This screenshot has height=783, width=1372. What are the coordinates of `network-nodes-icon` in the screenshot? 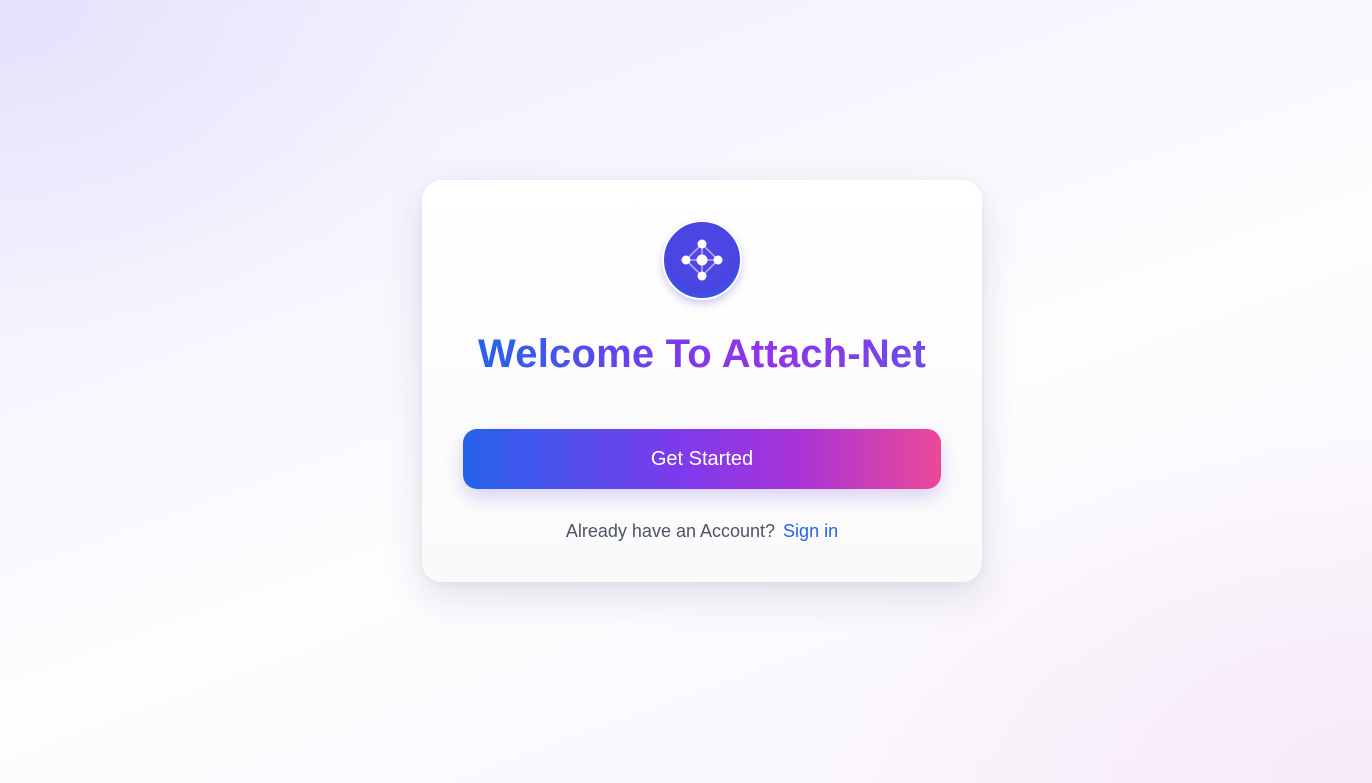 It's located at (702, 260).